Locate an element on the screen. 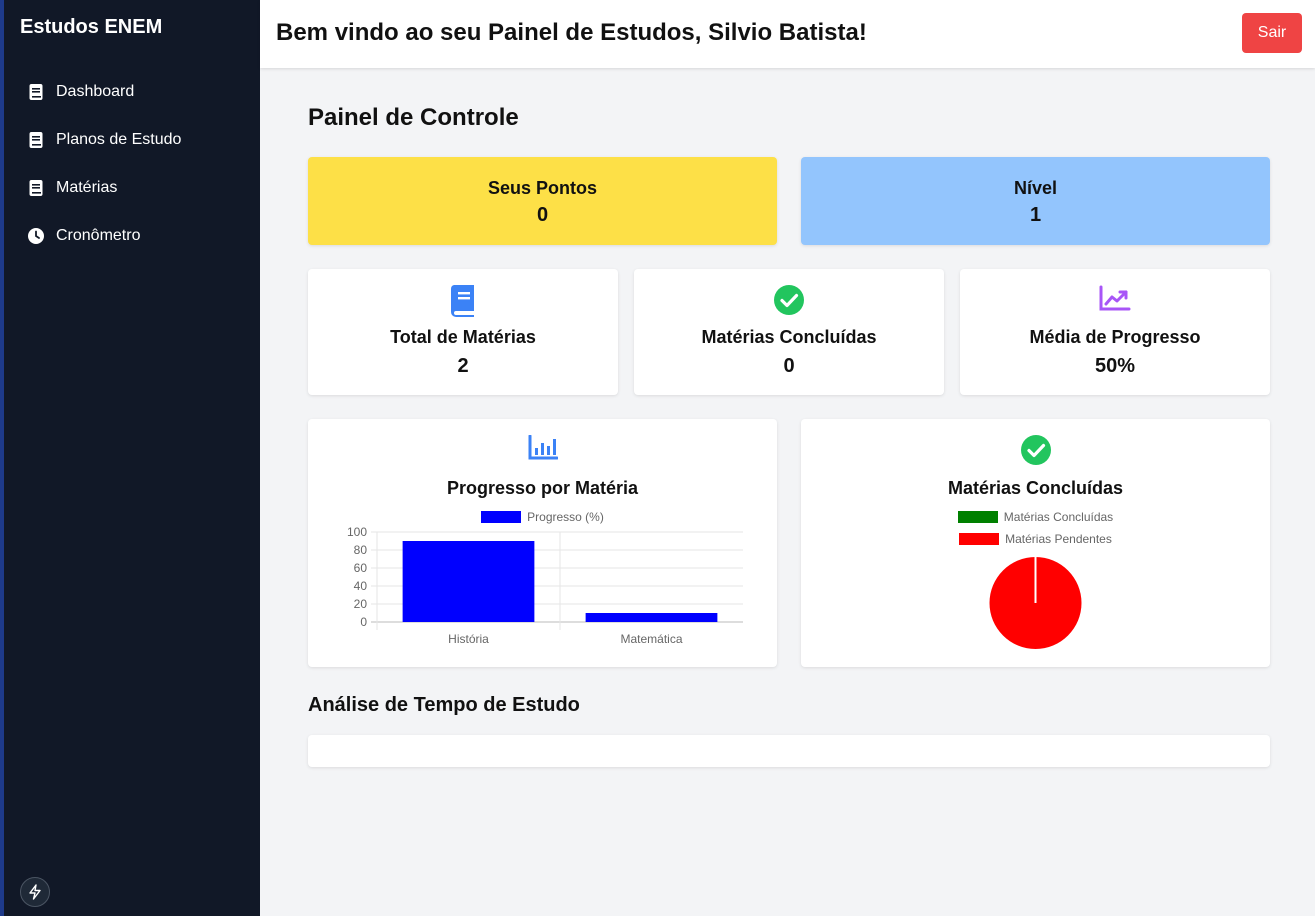 Image resolution: width=1315 pixels, height=916 pixels. stat-card-total-materias: Total de Matérias 2 is located at coordinates (463, 332).